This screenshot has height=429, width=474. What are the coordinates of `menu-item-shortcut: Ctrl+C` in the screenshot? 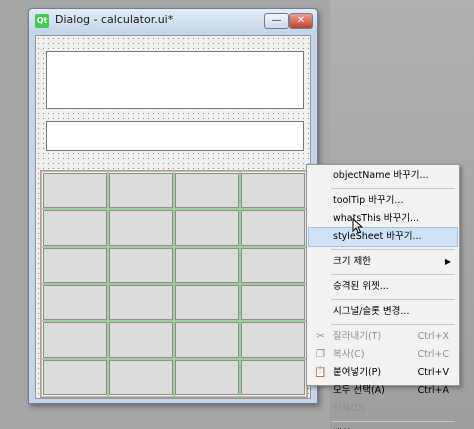 It's located at (433, 354).